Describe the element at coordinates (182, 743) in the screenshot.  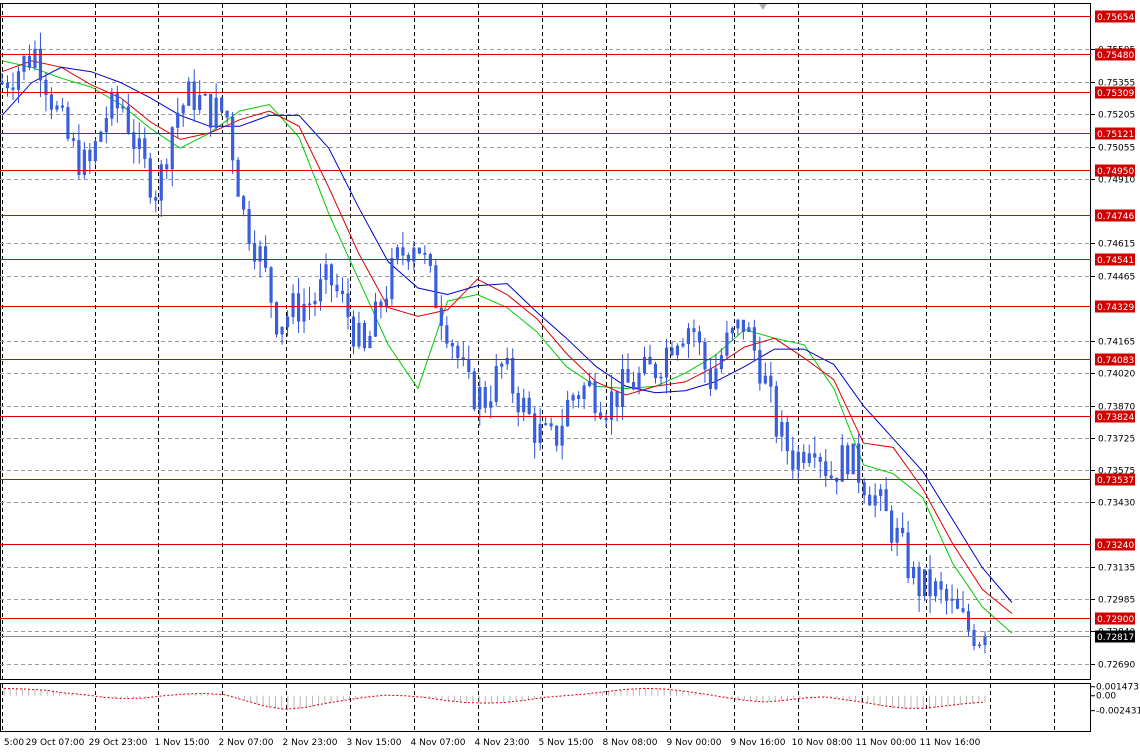
I see `x-tick-label: 1 Nov 15:00` at that location.